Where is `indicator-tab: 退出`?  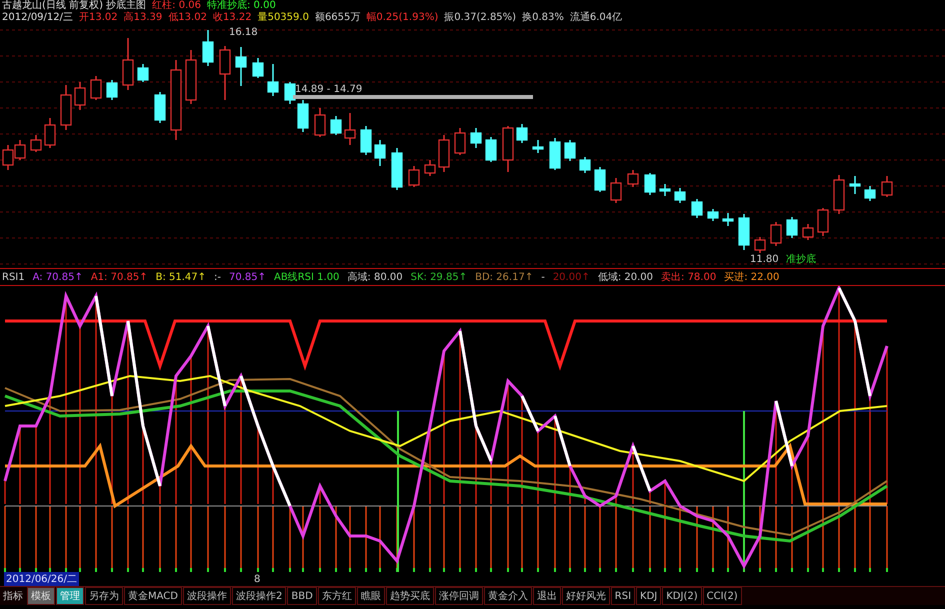
indicator-tab: 退出 is located at coordinates (546, 596).